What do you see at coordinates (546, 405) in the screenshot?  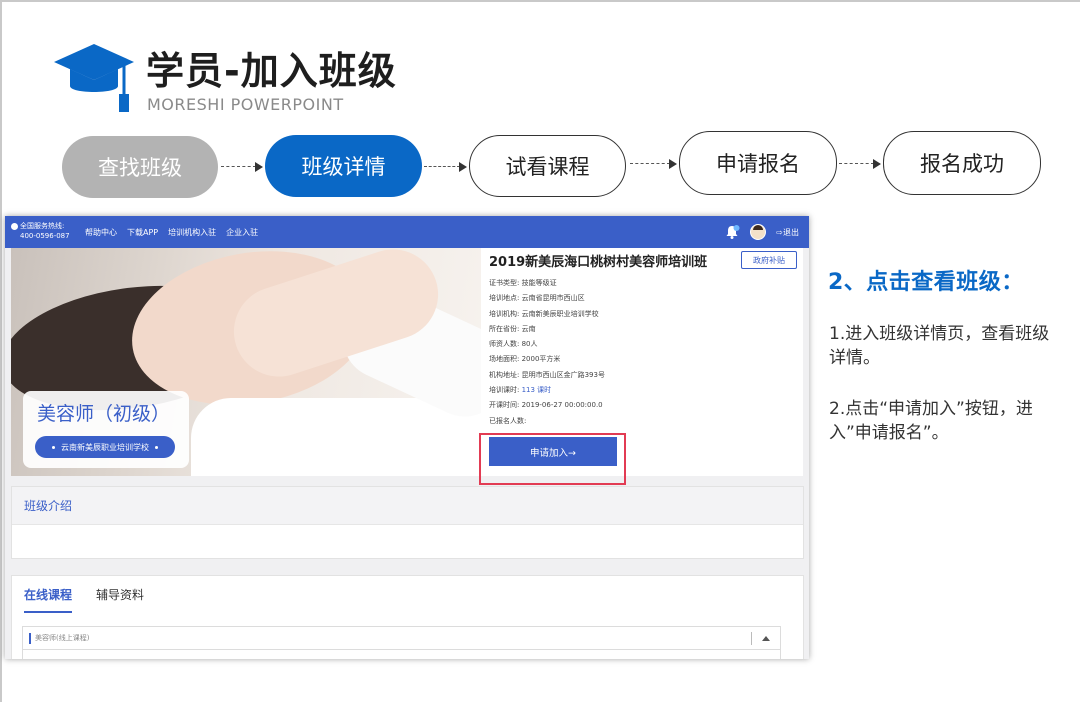 I see `info-start-time: 开课时间: 2019-06-27 00:00:00.0` at bounding box center [546, 405].